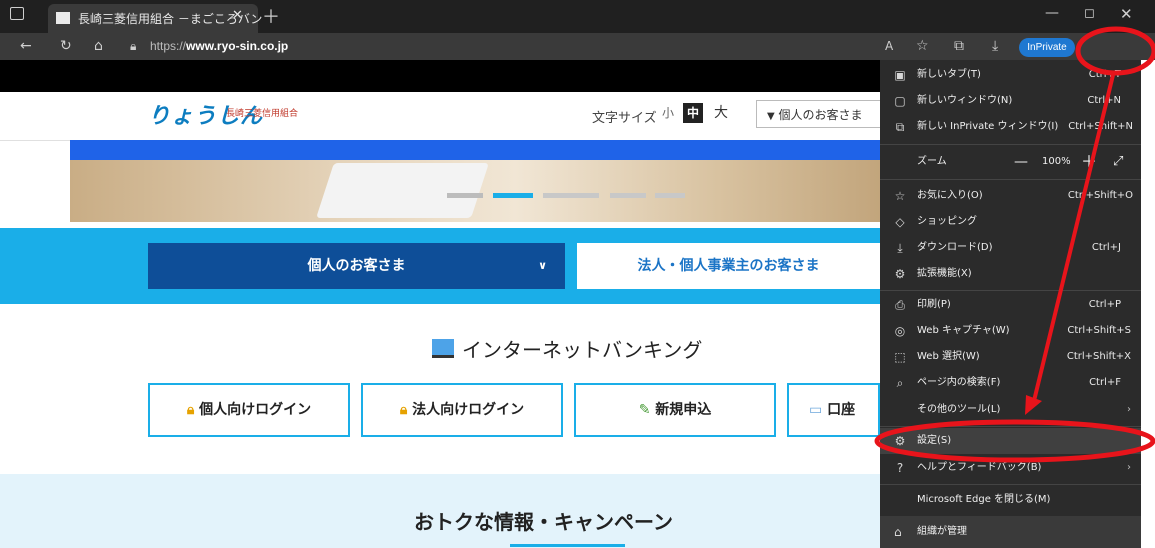 The width and height of the screenshot is (1155, 548). I want to click on refresh-icon: ↻, so click(66, 46).